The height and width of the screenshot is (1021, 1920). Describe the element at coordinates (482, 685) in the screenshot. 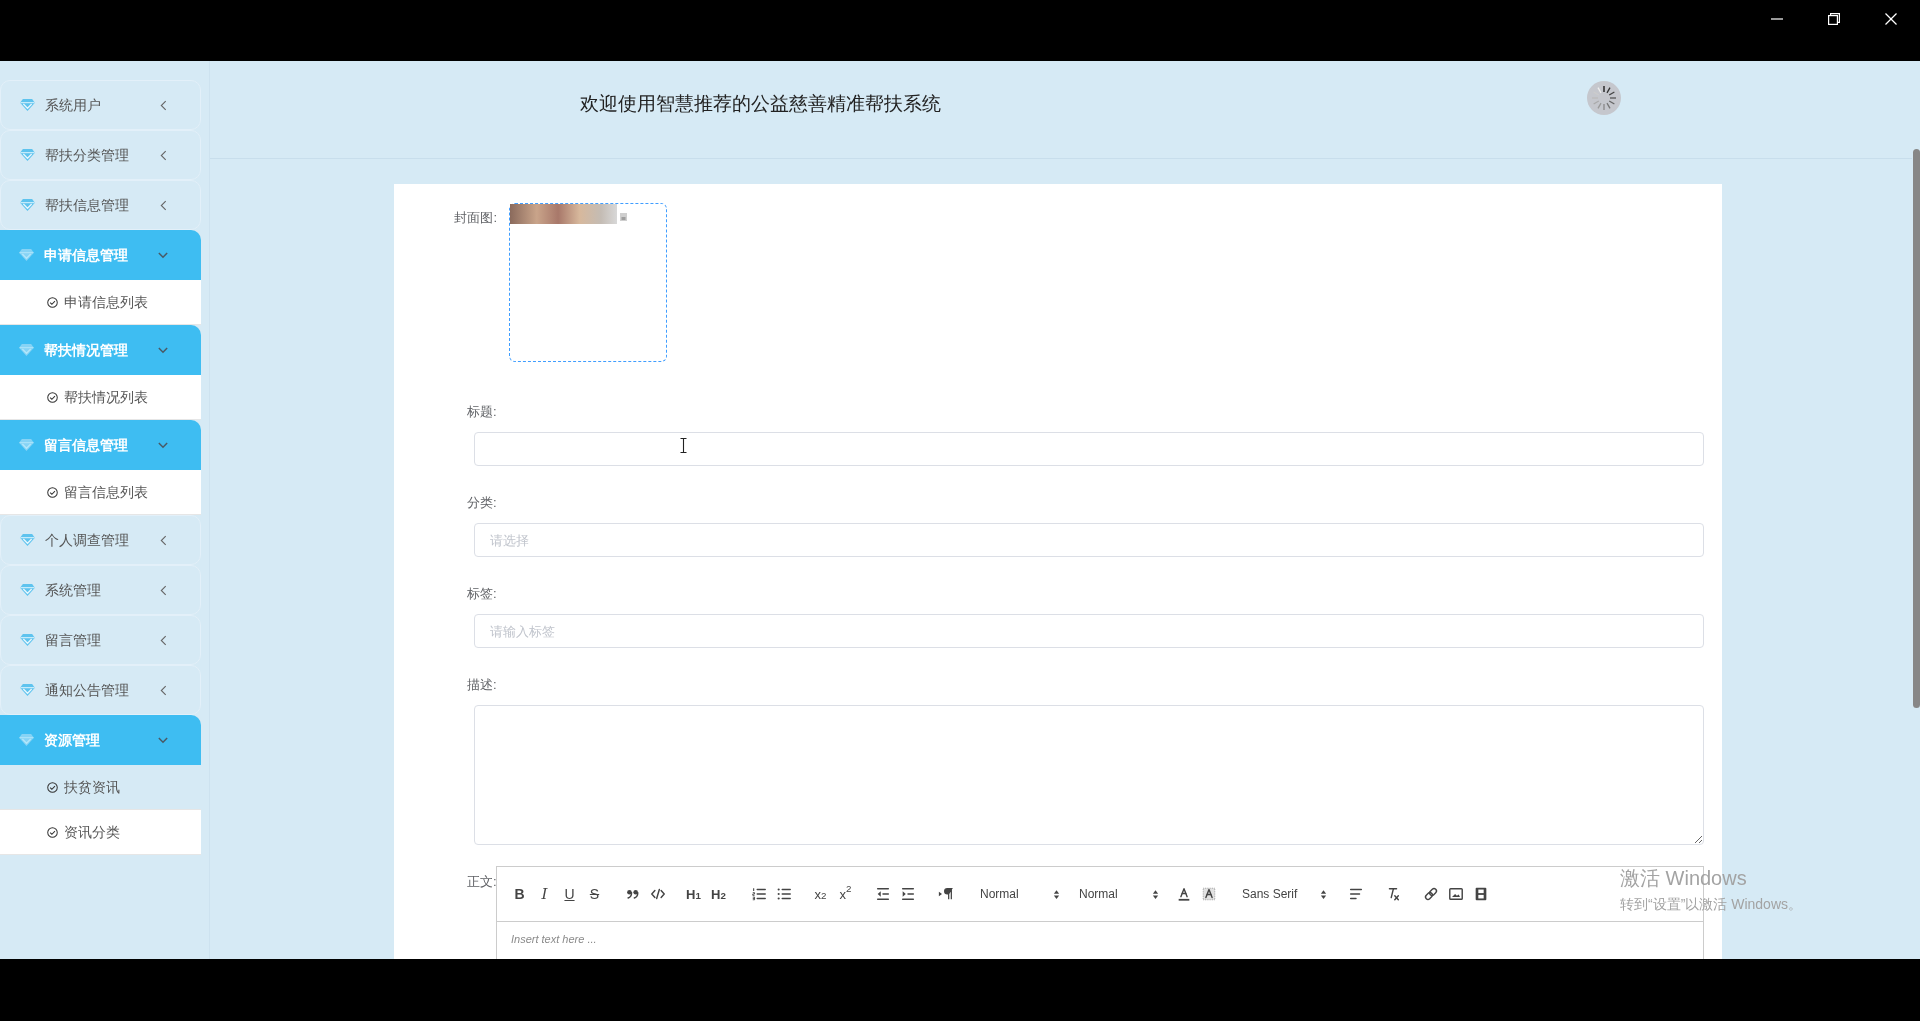

I see `field-label: 描述:` at that location.